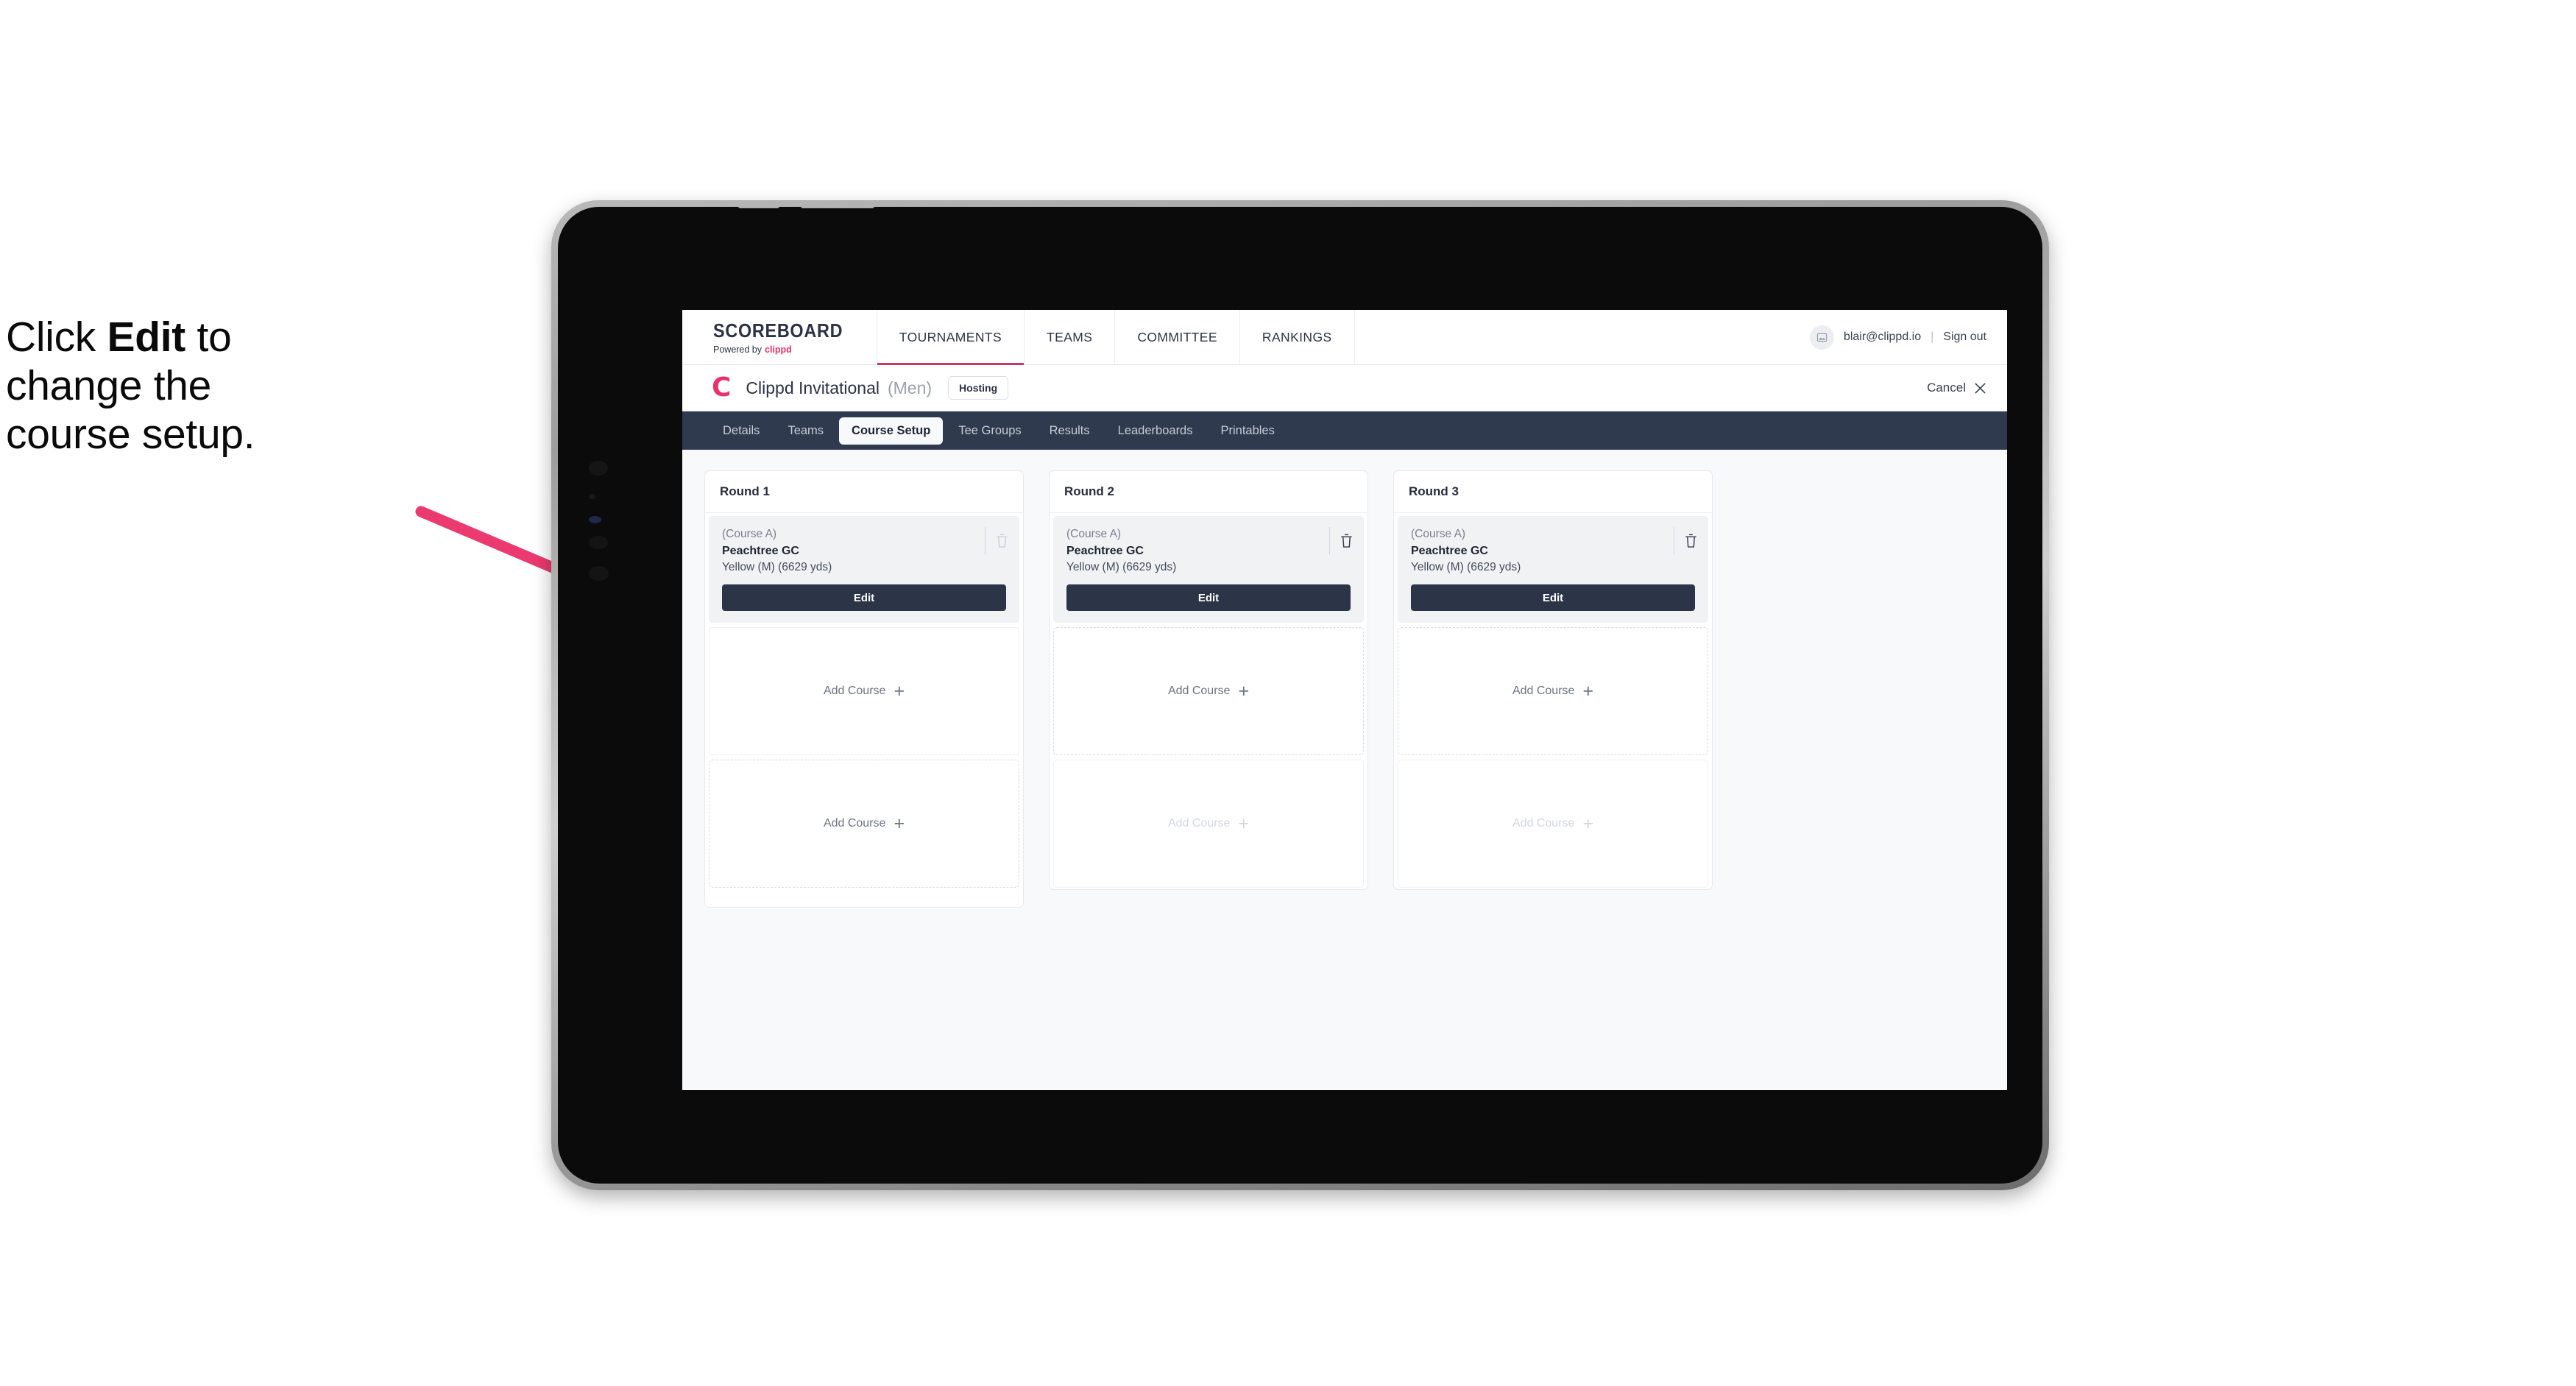  Describe the element at coordinates (598, 468) in the screenshot. I see `front-camera-icon` at that location.